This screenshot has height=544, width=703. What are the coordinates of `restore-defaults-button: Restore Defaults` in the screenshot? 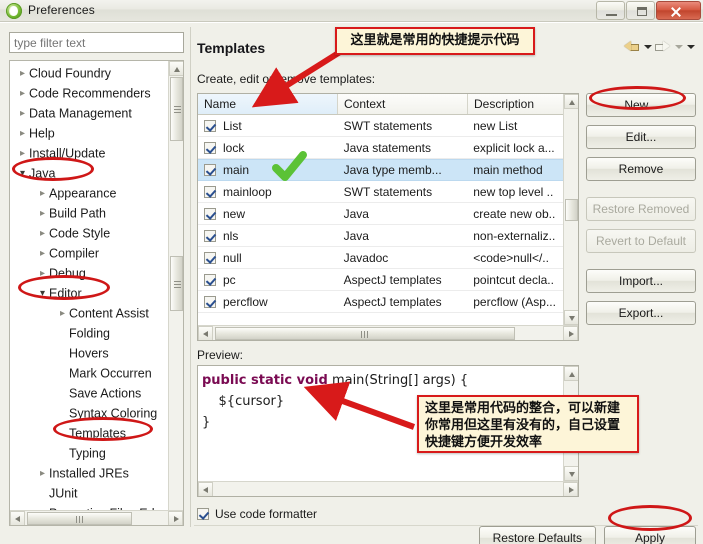 It's located at (537, 535).